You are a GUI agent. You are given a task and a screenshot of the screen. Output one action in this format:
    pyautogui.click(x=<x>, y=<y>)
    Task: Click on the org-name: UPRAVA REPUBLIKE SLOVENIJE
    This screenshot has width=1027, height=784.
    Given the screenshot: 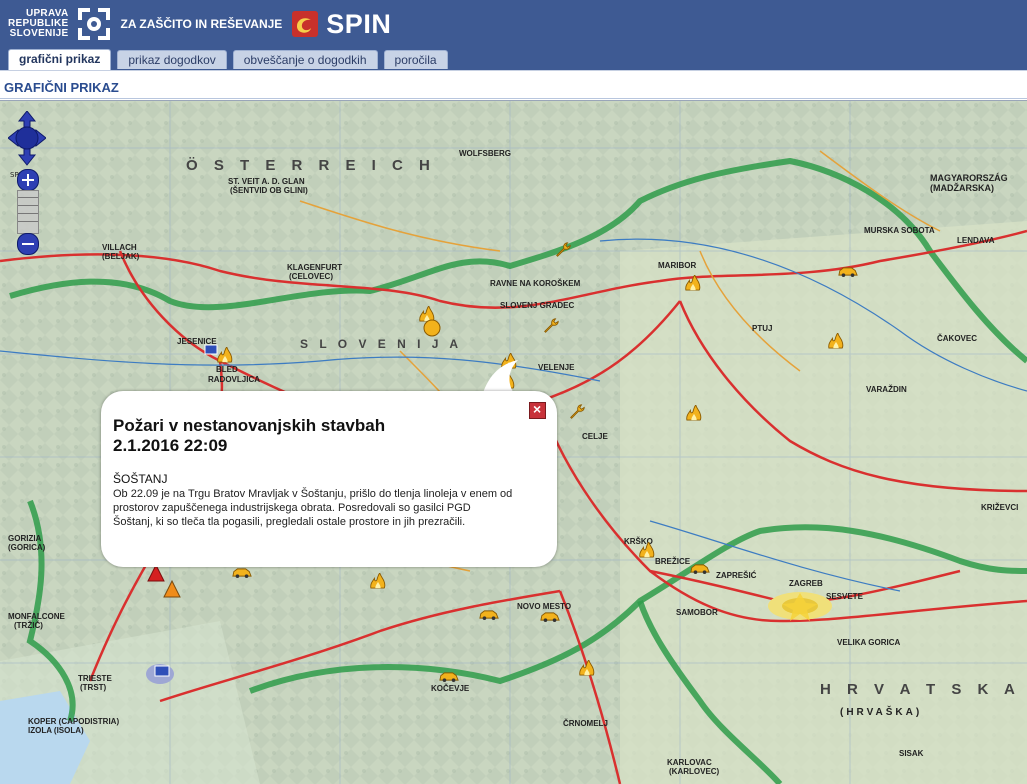 What is the action you would take?
    pyautogui.click(x=38, y=23)
    